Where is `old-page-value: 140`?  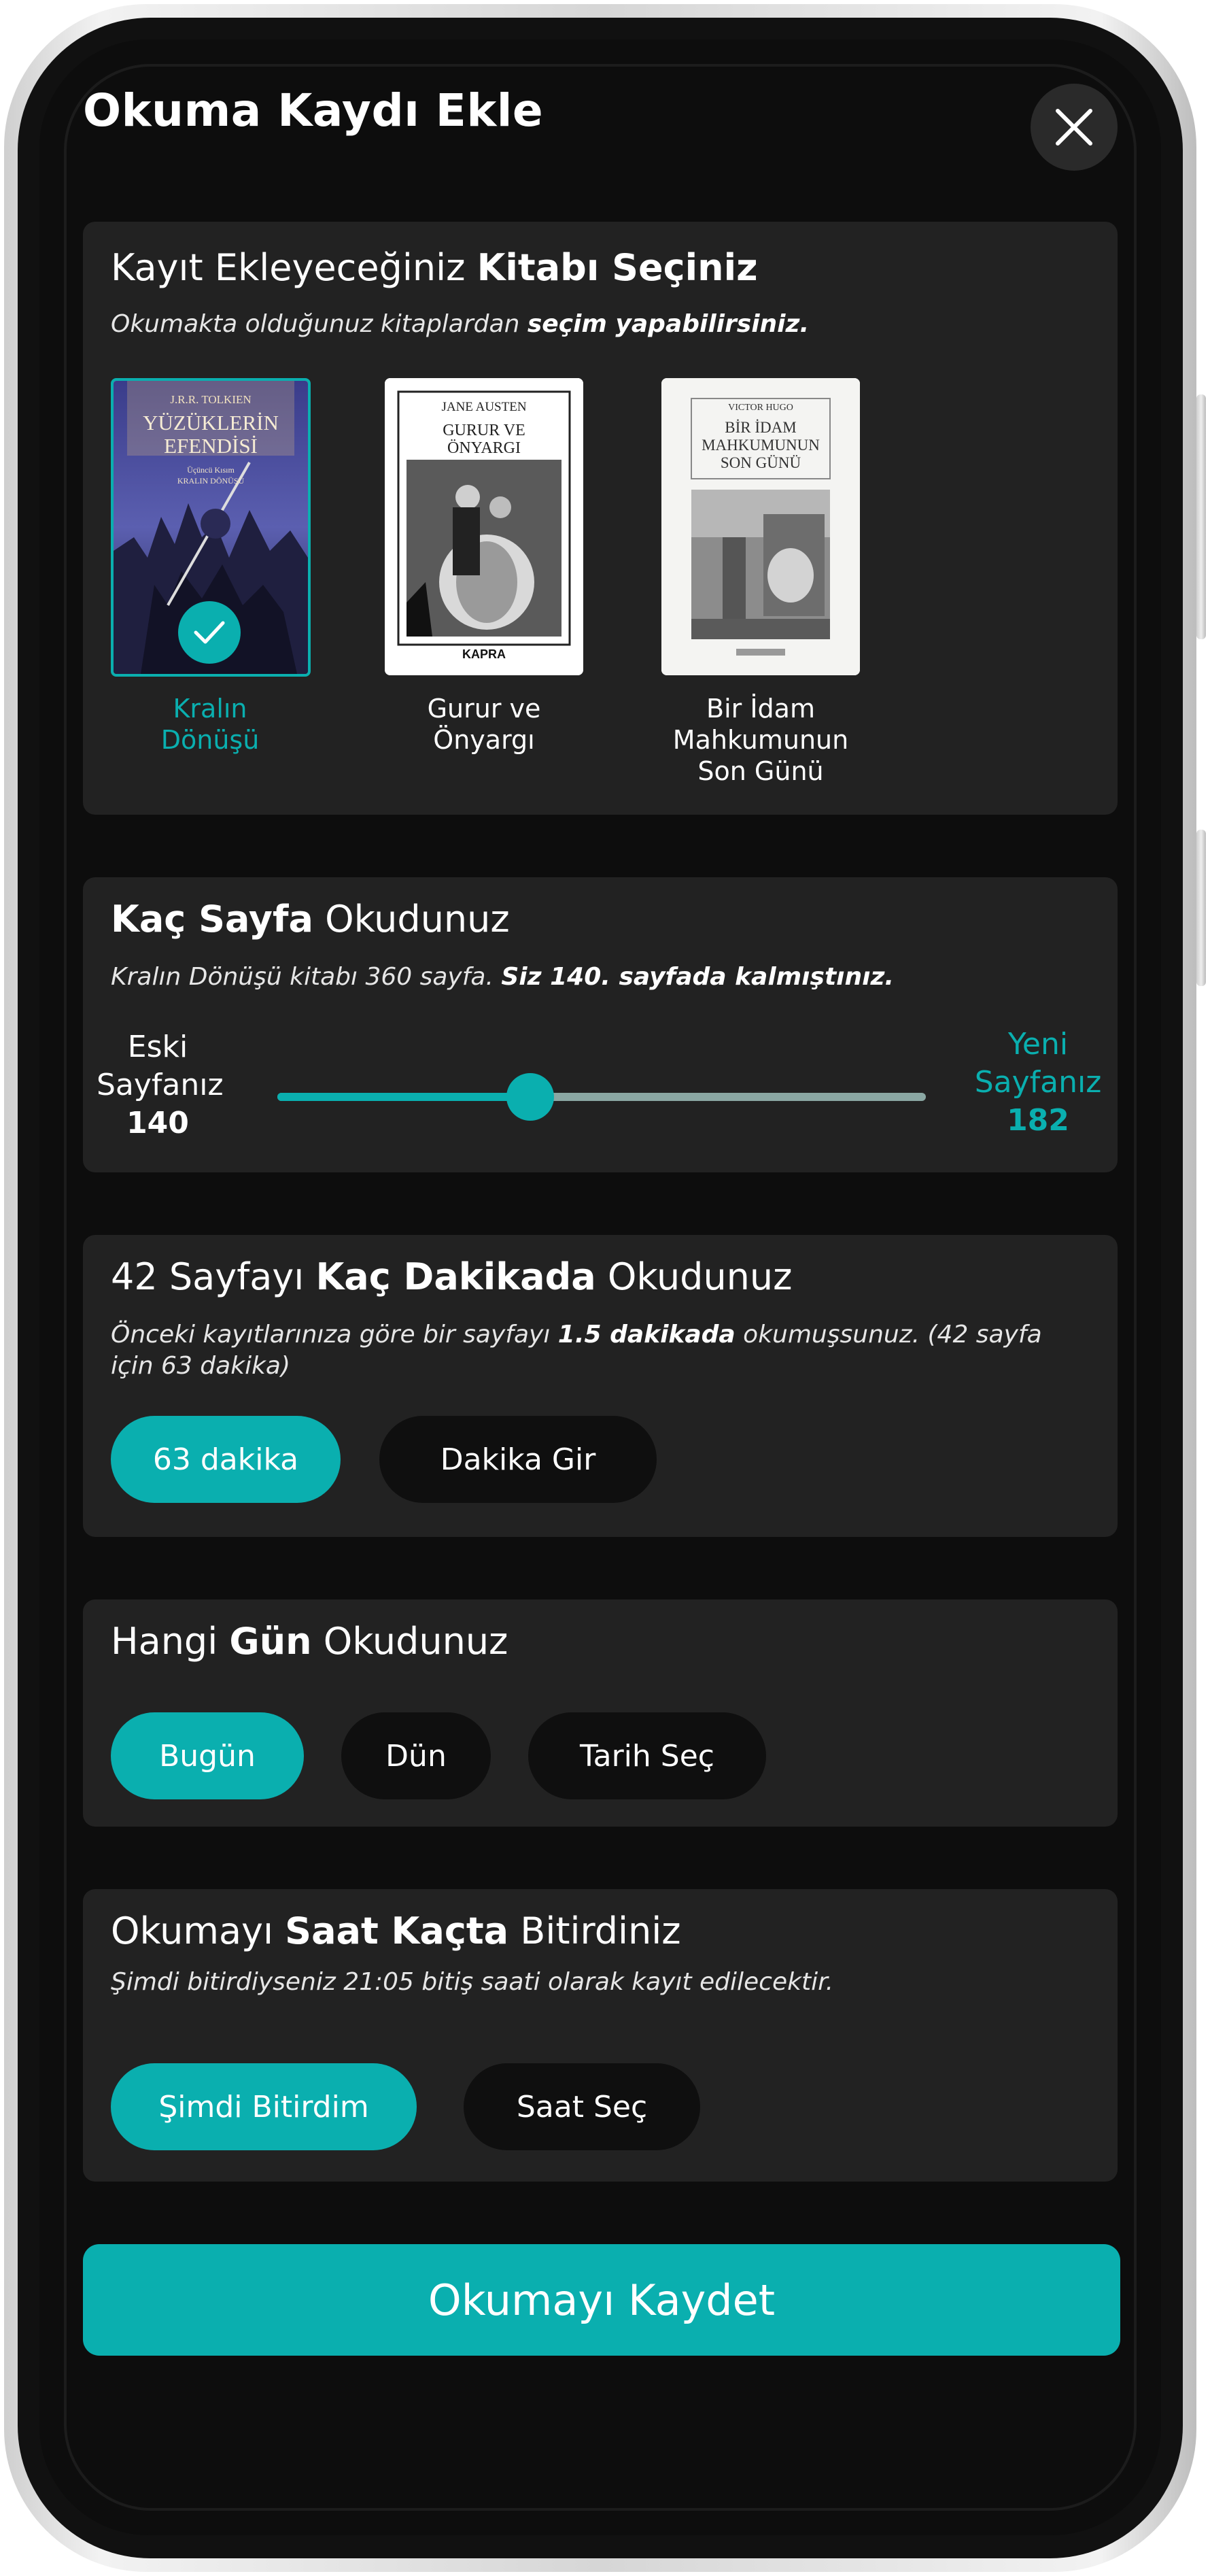
old-page-value: 140 is located at coordinates (157, 1123).